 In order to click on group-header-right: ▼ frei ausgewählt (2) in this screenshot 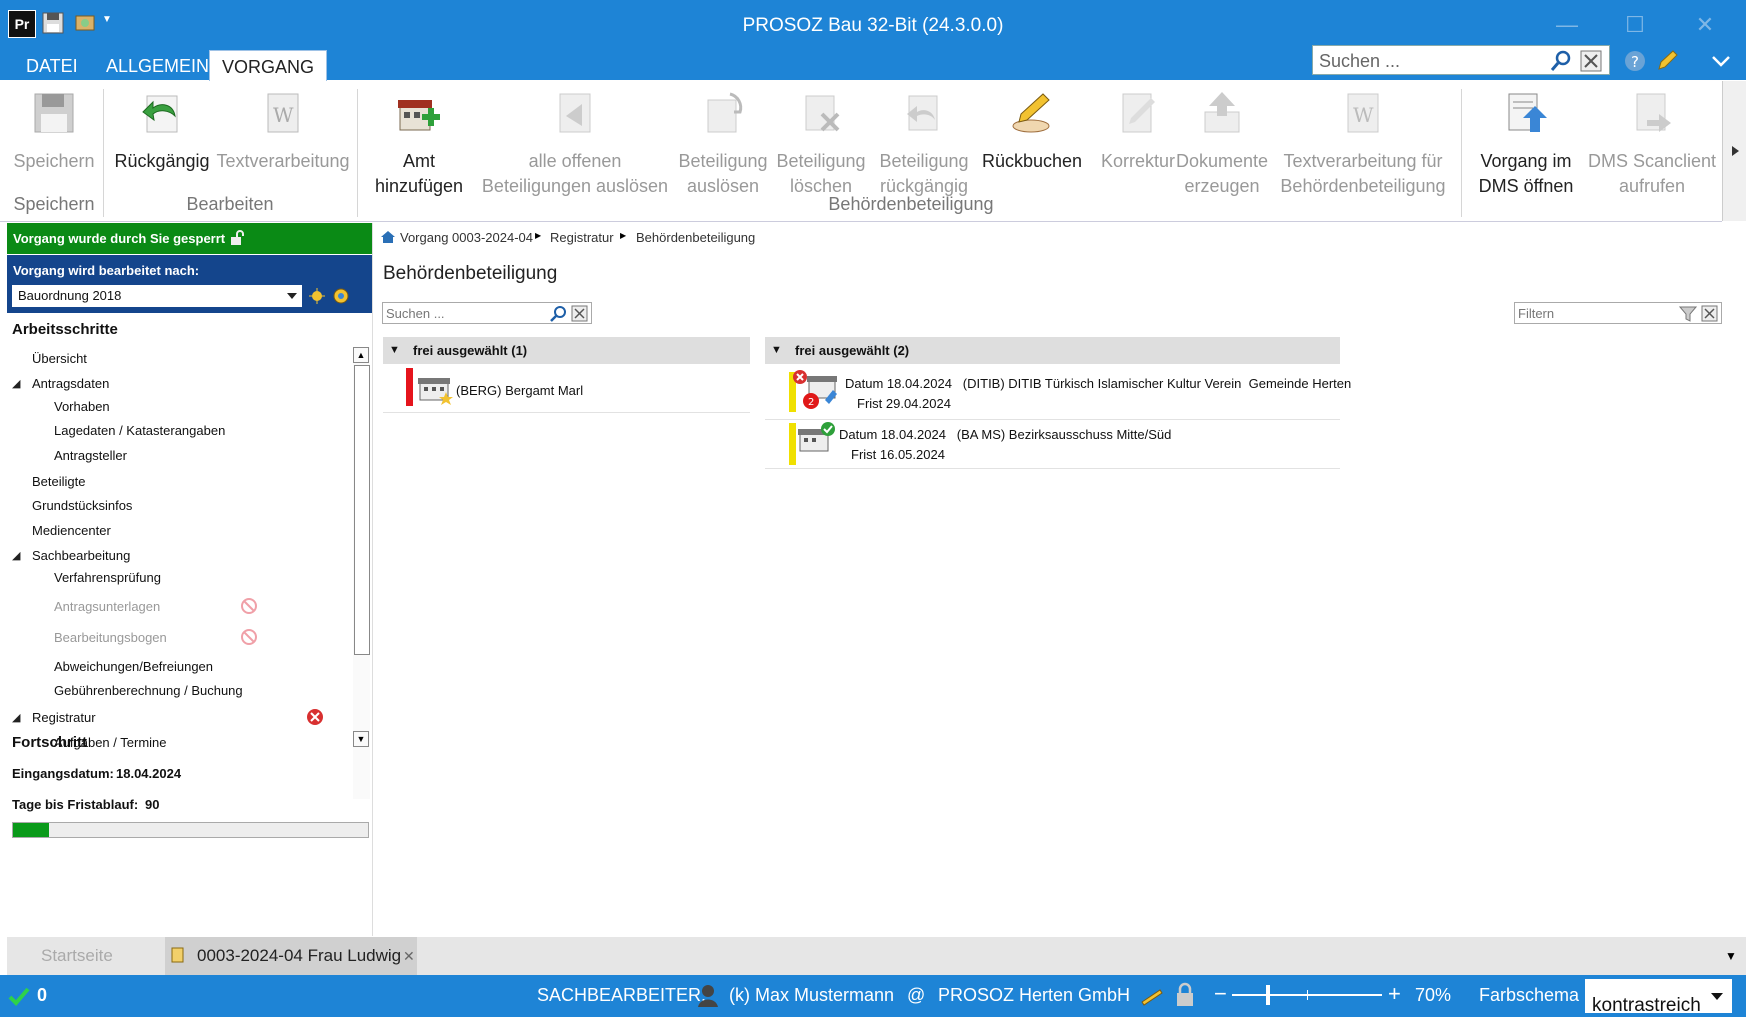, I will do `click(1052, 350)`.